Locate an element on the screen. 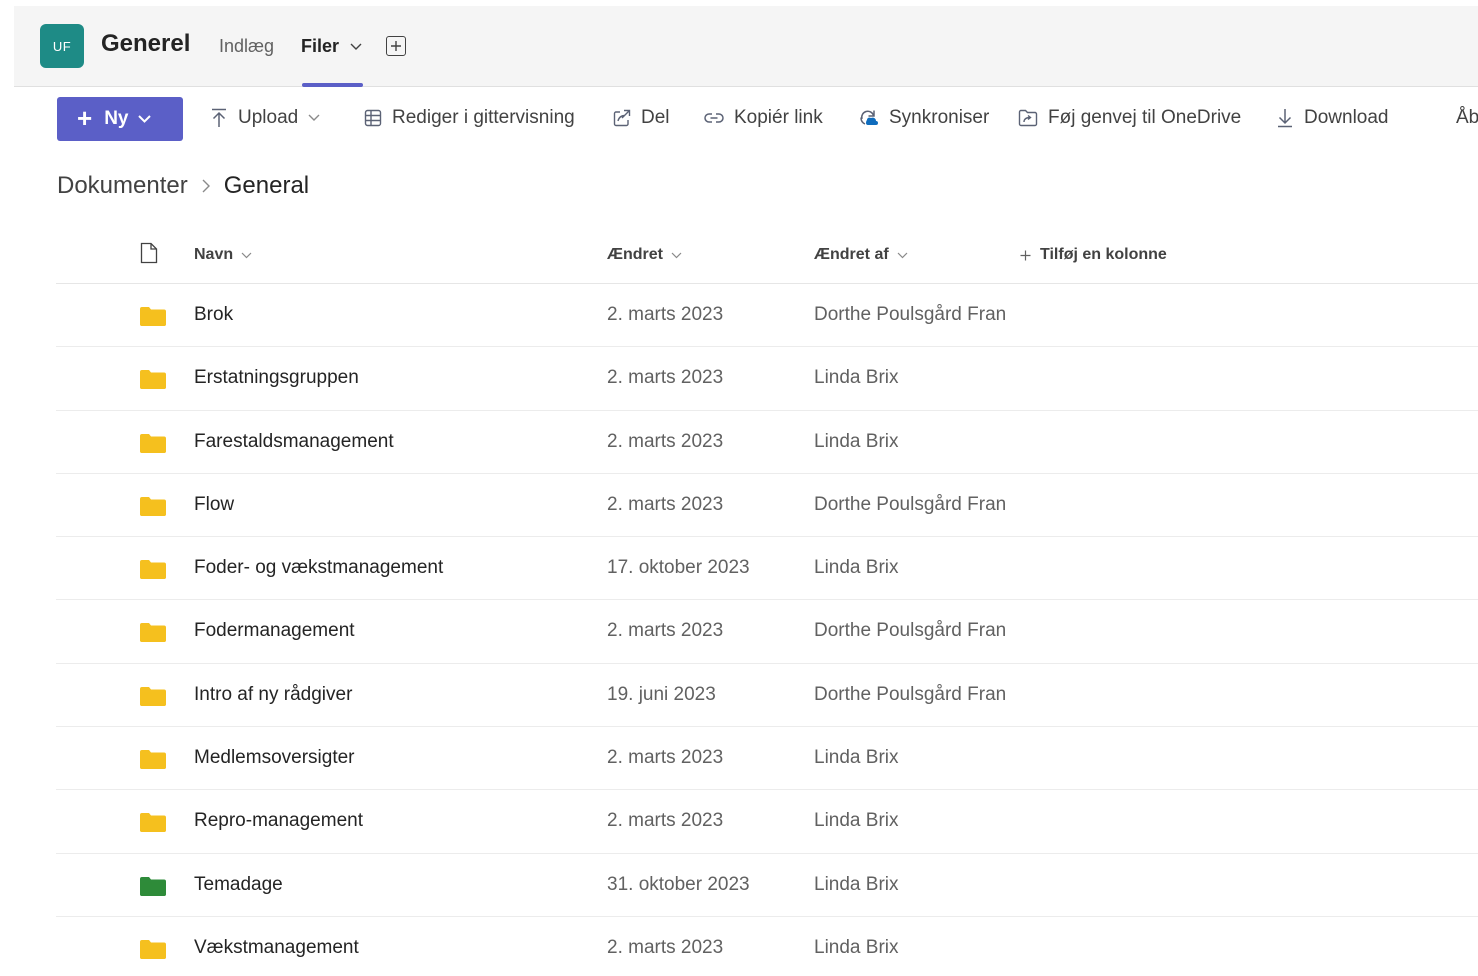 Image resolution: width=1478 pixels, height=976 pixels. copy-link-label: Kopiér link is located at coordinates (778, 117).